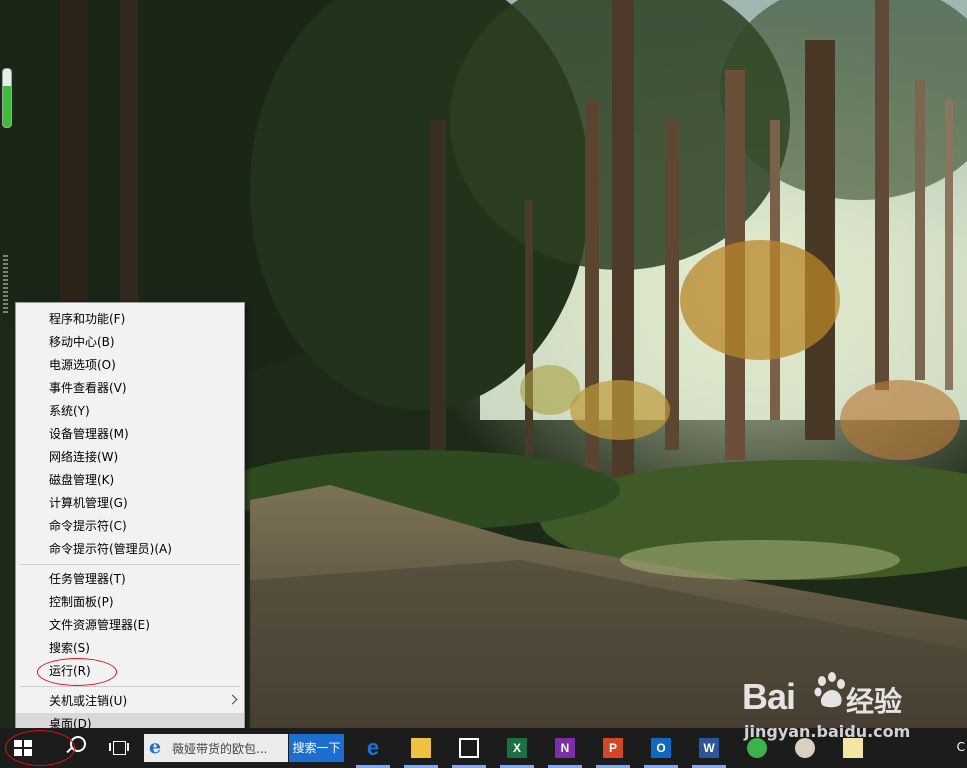  I want to click on taskbar-app-button: e, so click(373, 748).